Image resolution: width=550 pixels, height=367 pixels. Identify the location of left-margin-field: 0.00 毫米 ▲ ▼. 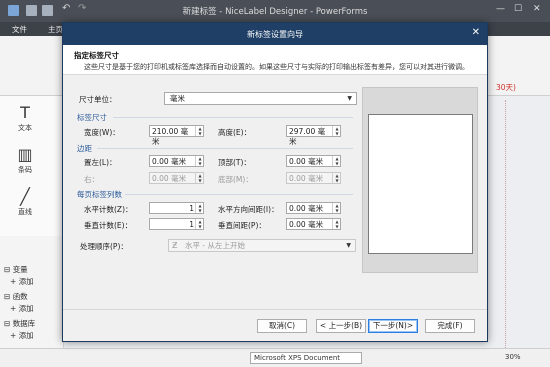
(176, 161).